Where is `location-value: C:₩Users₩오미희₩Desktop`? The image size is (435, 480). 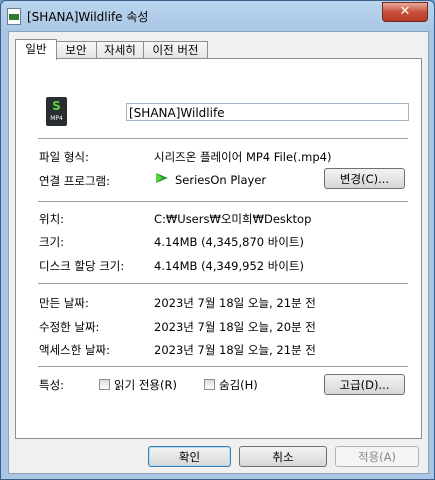 location-value: C:₩Users₩오미희₩Desktop is located at coordinates (233, 219).